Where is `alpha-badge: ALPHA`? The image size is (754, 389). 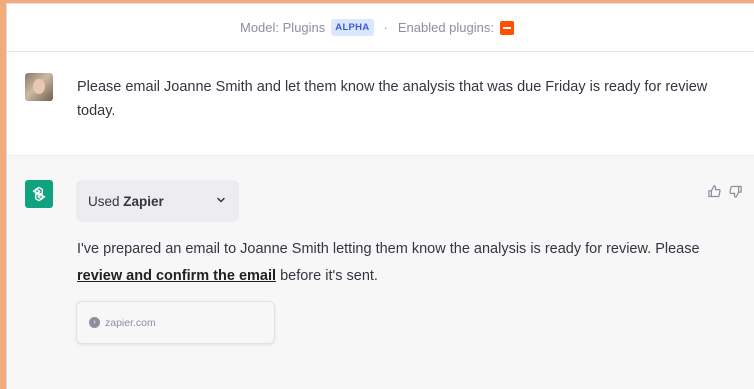
alpha-badge: ALPHA is located at coordinates (352, 27).